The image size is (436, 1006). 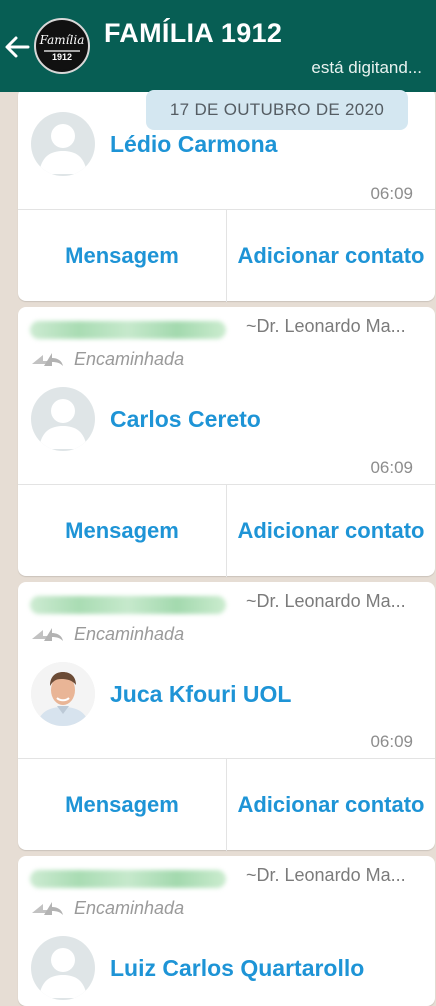 What do you see at coordinates (193, 33) in the screenshot?
I see `group-name: FAMÍLIA 1912` at bounding box center [193, 33].